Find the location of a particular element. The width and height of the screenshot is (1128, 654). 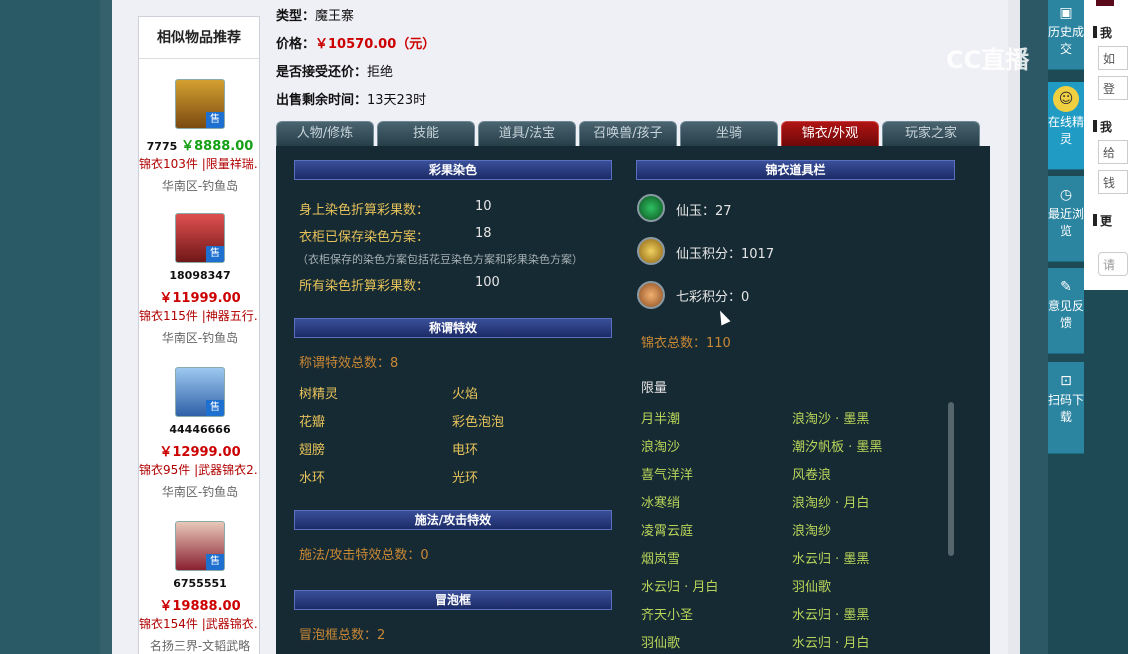

clock-icon: ◷ is located at coordinates (1066, 195).